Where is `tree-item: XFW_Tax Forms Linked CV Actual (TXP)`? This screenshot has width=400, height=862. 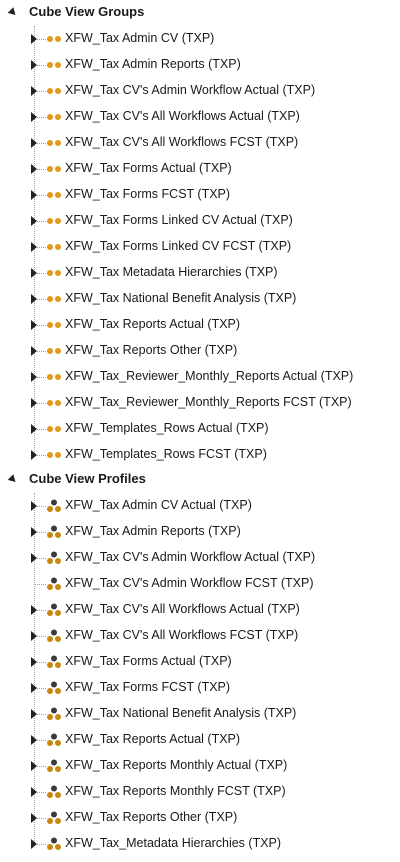
tree-item: XFW_Tax Forms Linked CV Actual (TXP) is located at coordinates (200, 221).